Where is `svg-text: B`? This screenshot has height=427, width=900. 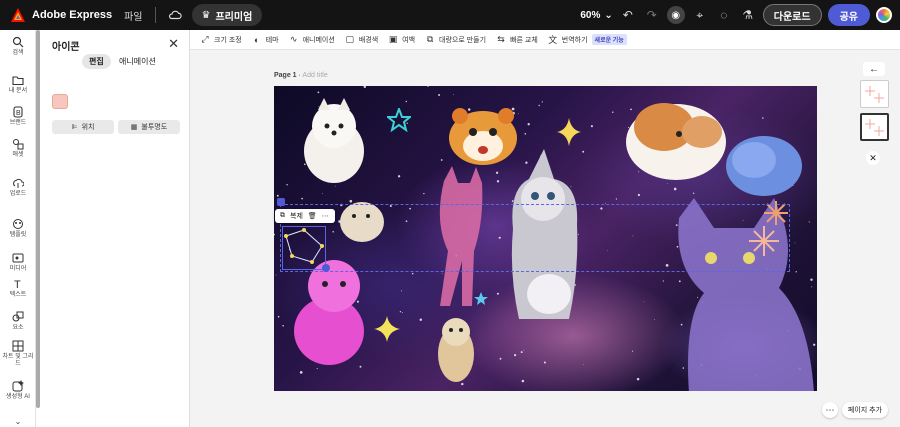
svg-text: B is located at coordinates (18, 113).